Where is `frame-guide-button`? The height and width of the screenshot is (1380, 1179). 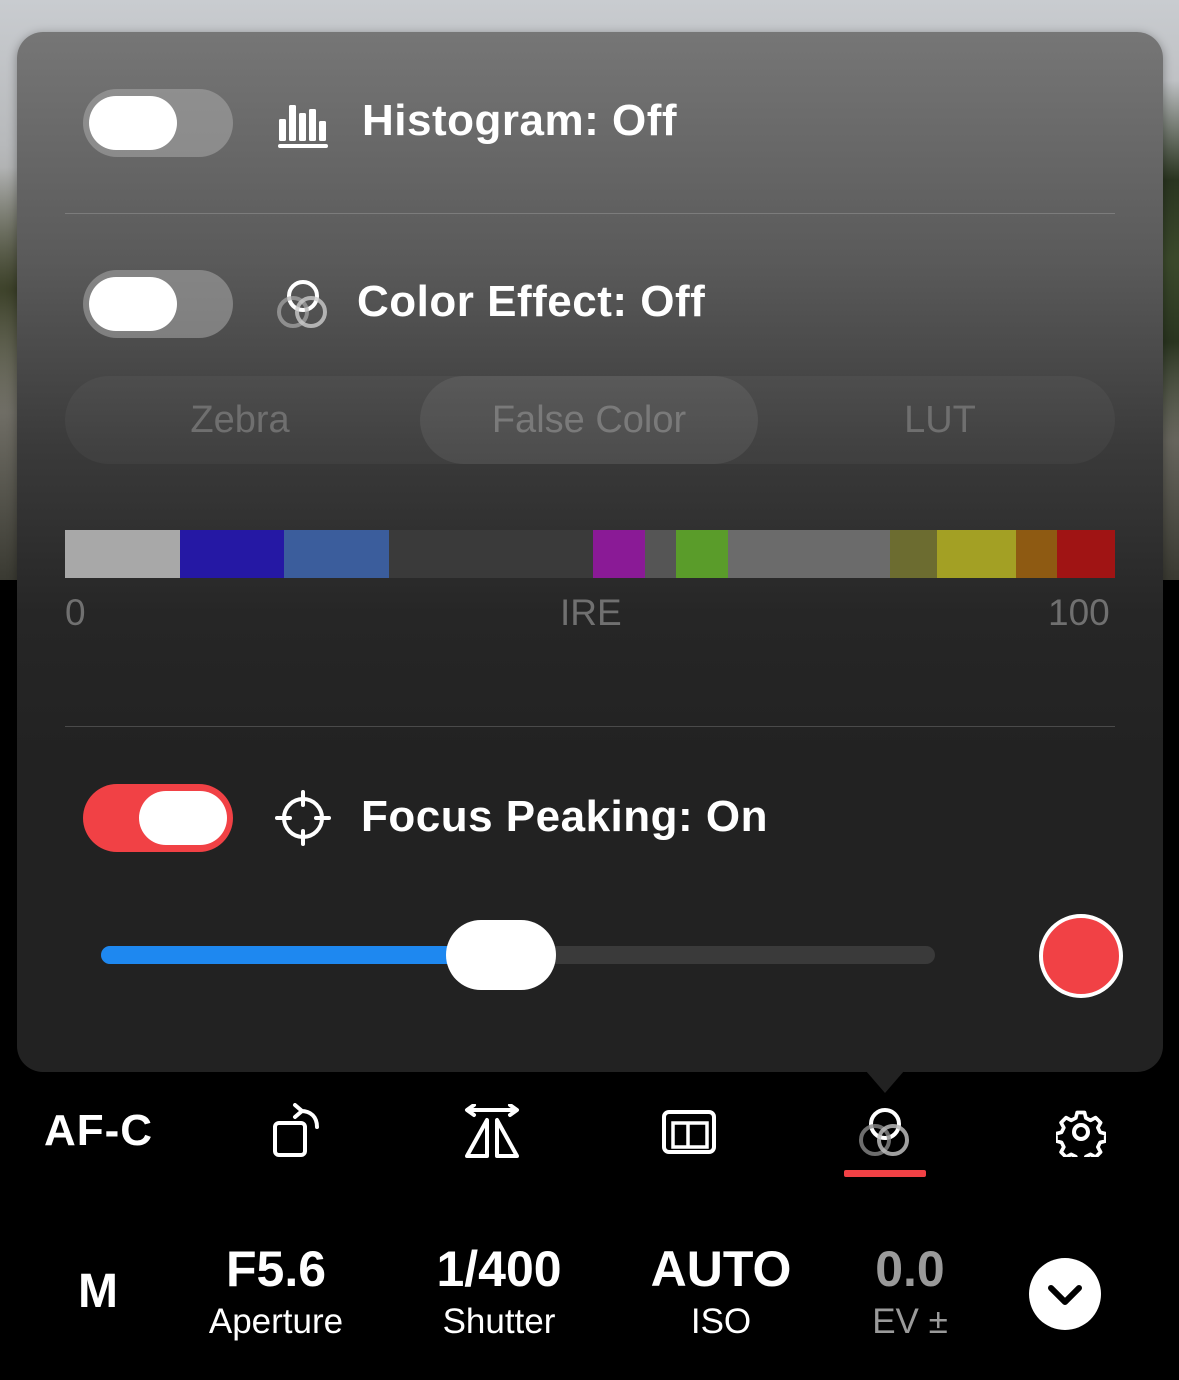
frame-guide-button is located at coordinates (689, 1132).